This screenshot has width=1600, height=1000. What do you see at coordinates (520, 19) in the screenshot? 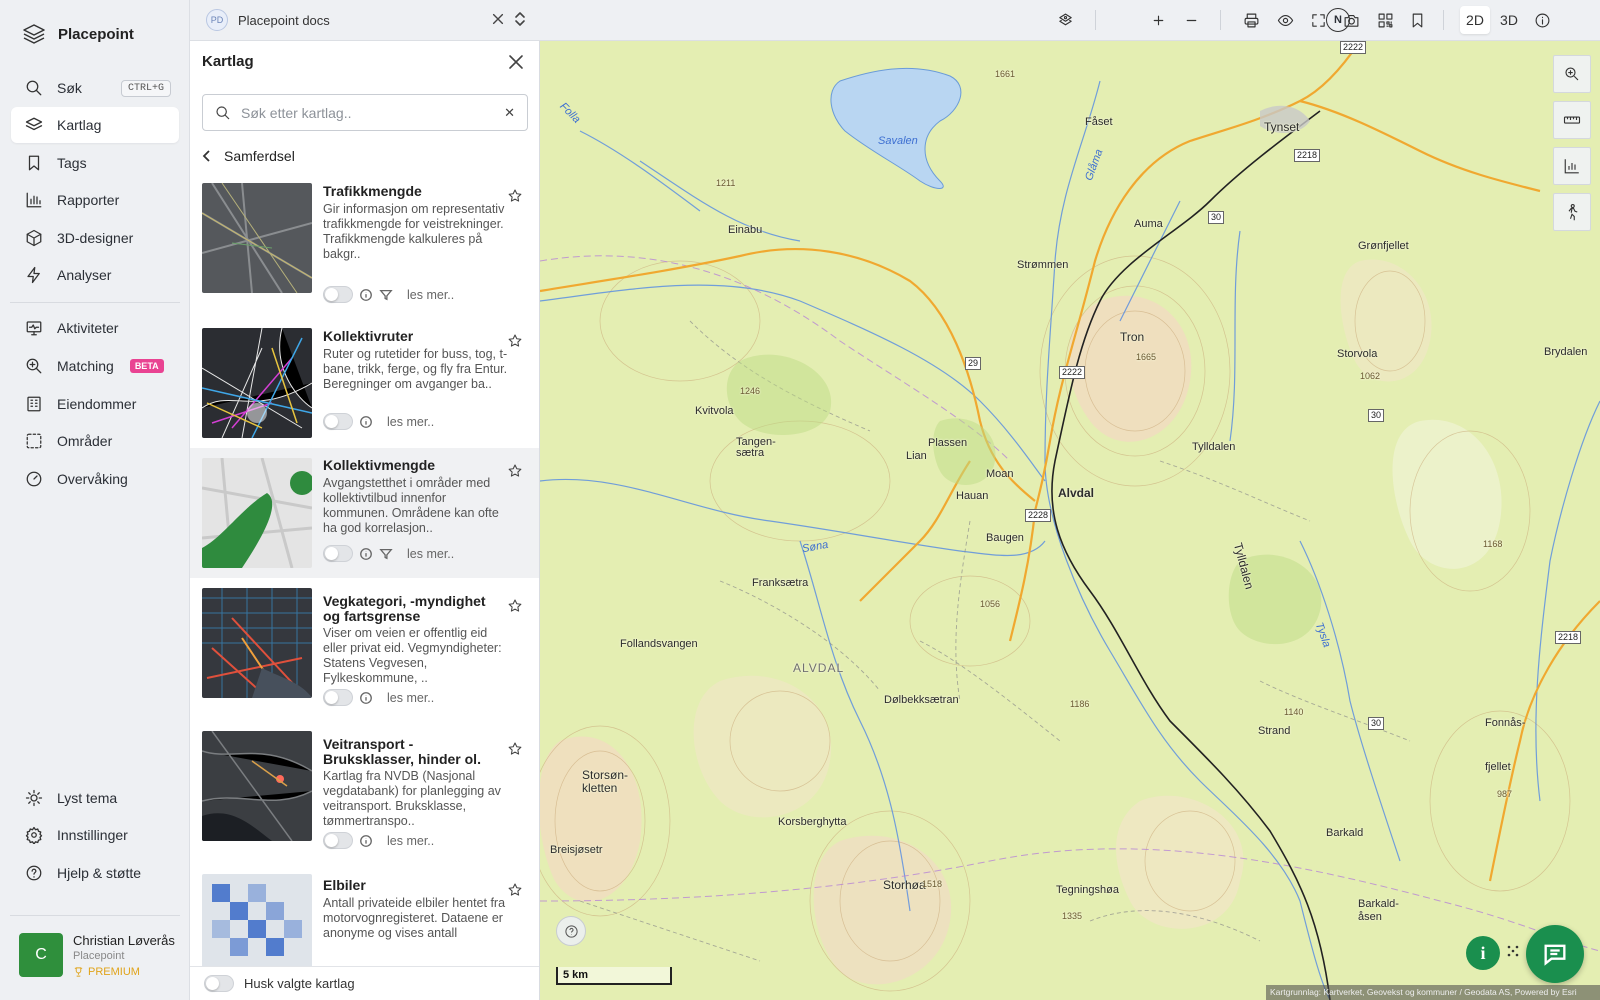
I see `chevron-updown-icon` at bounding box center [520, 19].